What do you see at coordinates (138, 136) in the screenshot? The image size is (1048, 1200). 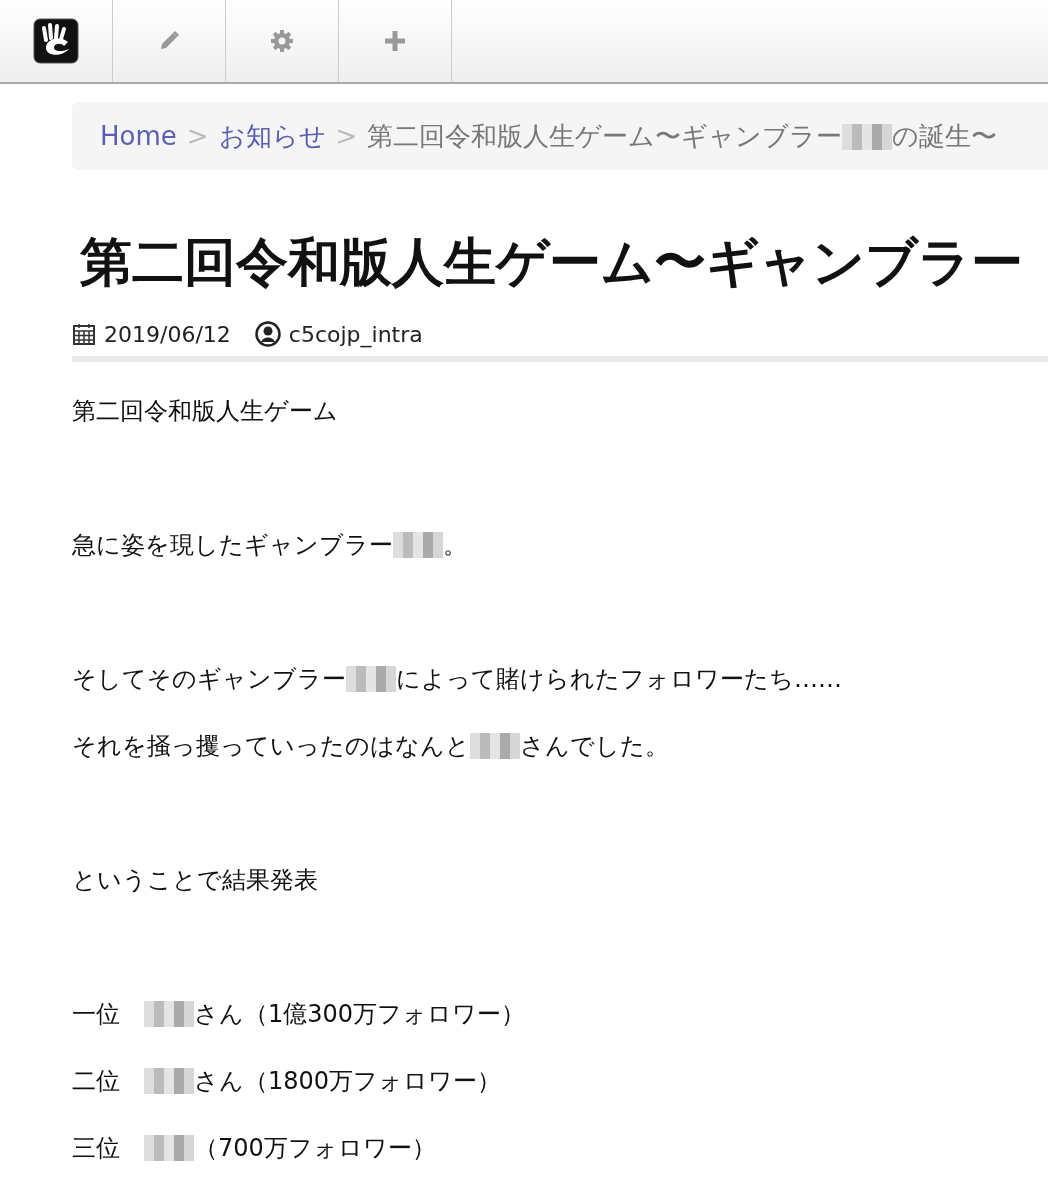 I see `breadcrumb-link: Home` at bounding box center [138, 136].